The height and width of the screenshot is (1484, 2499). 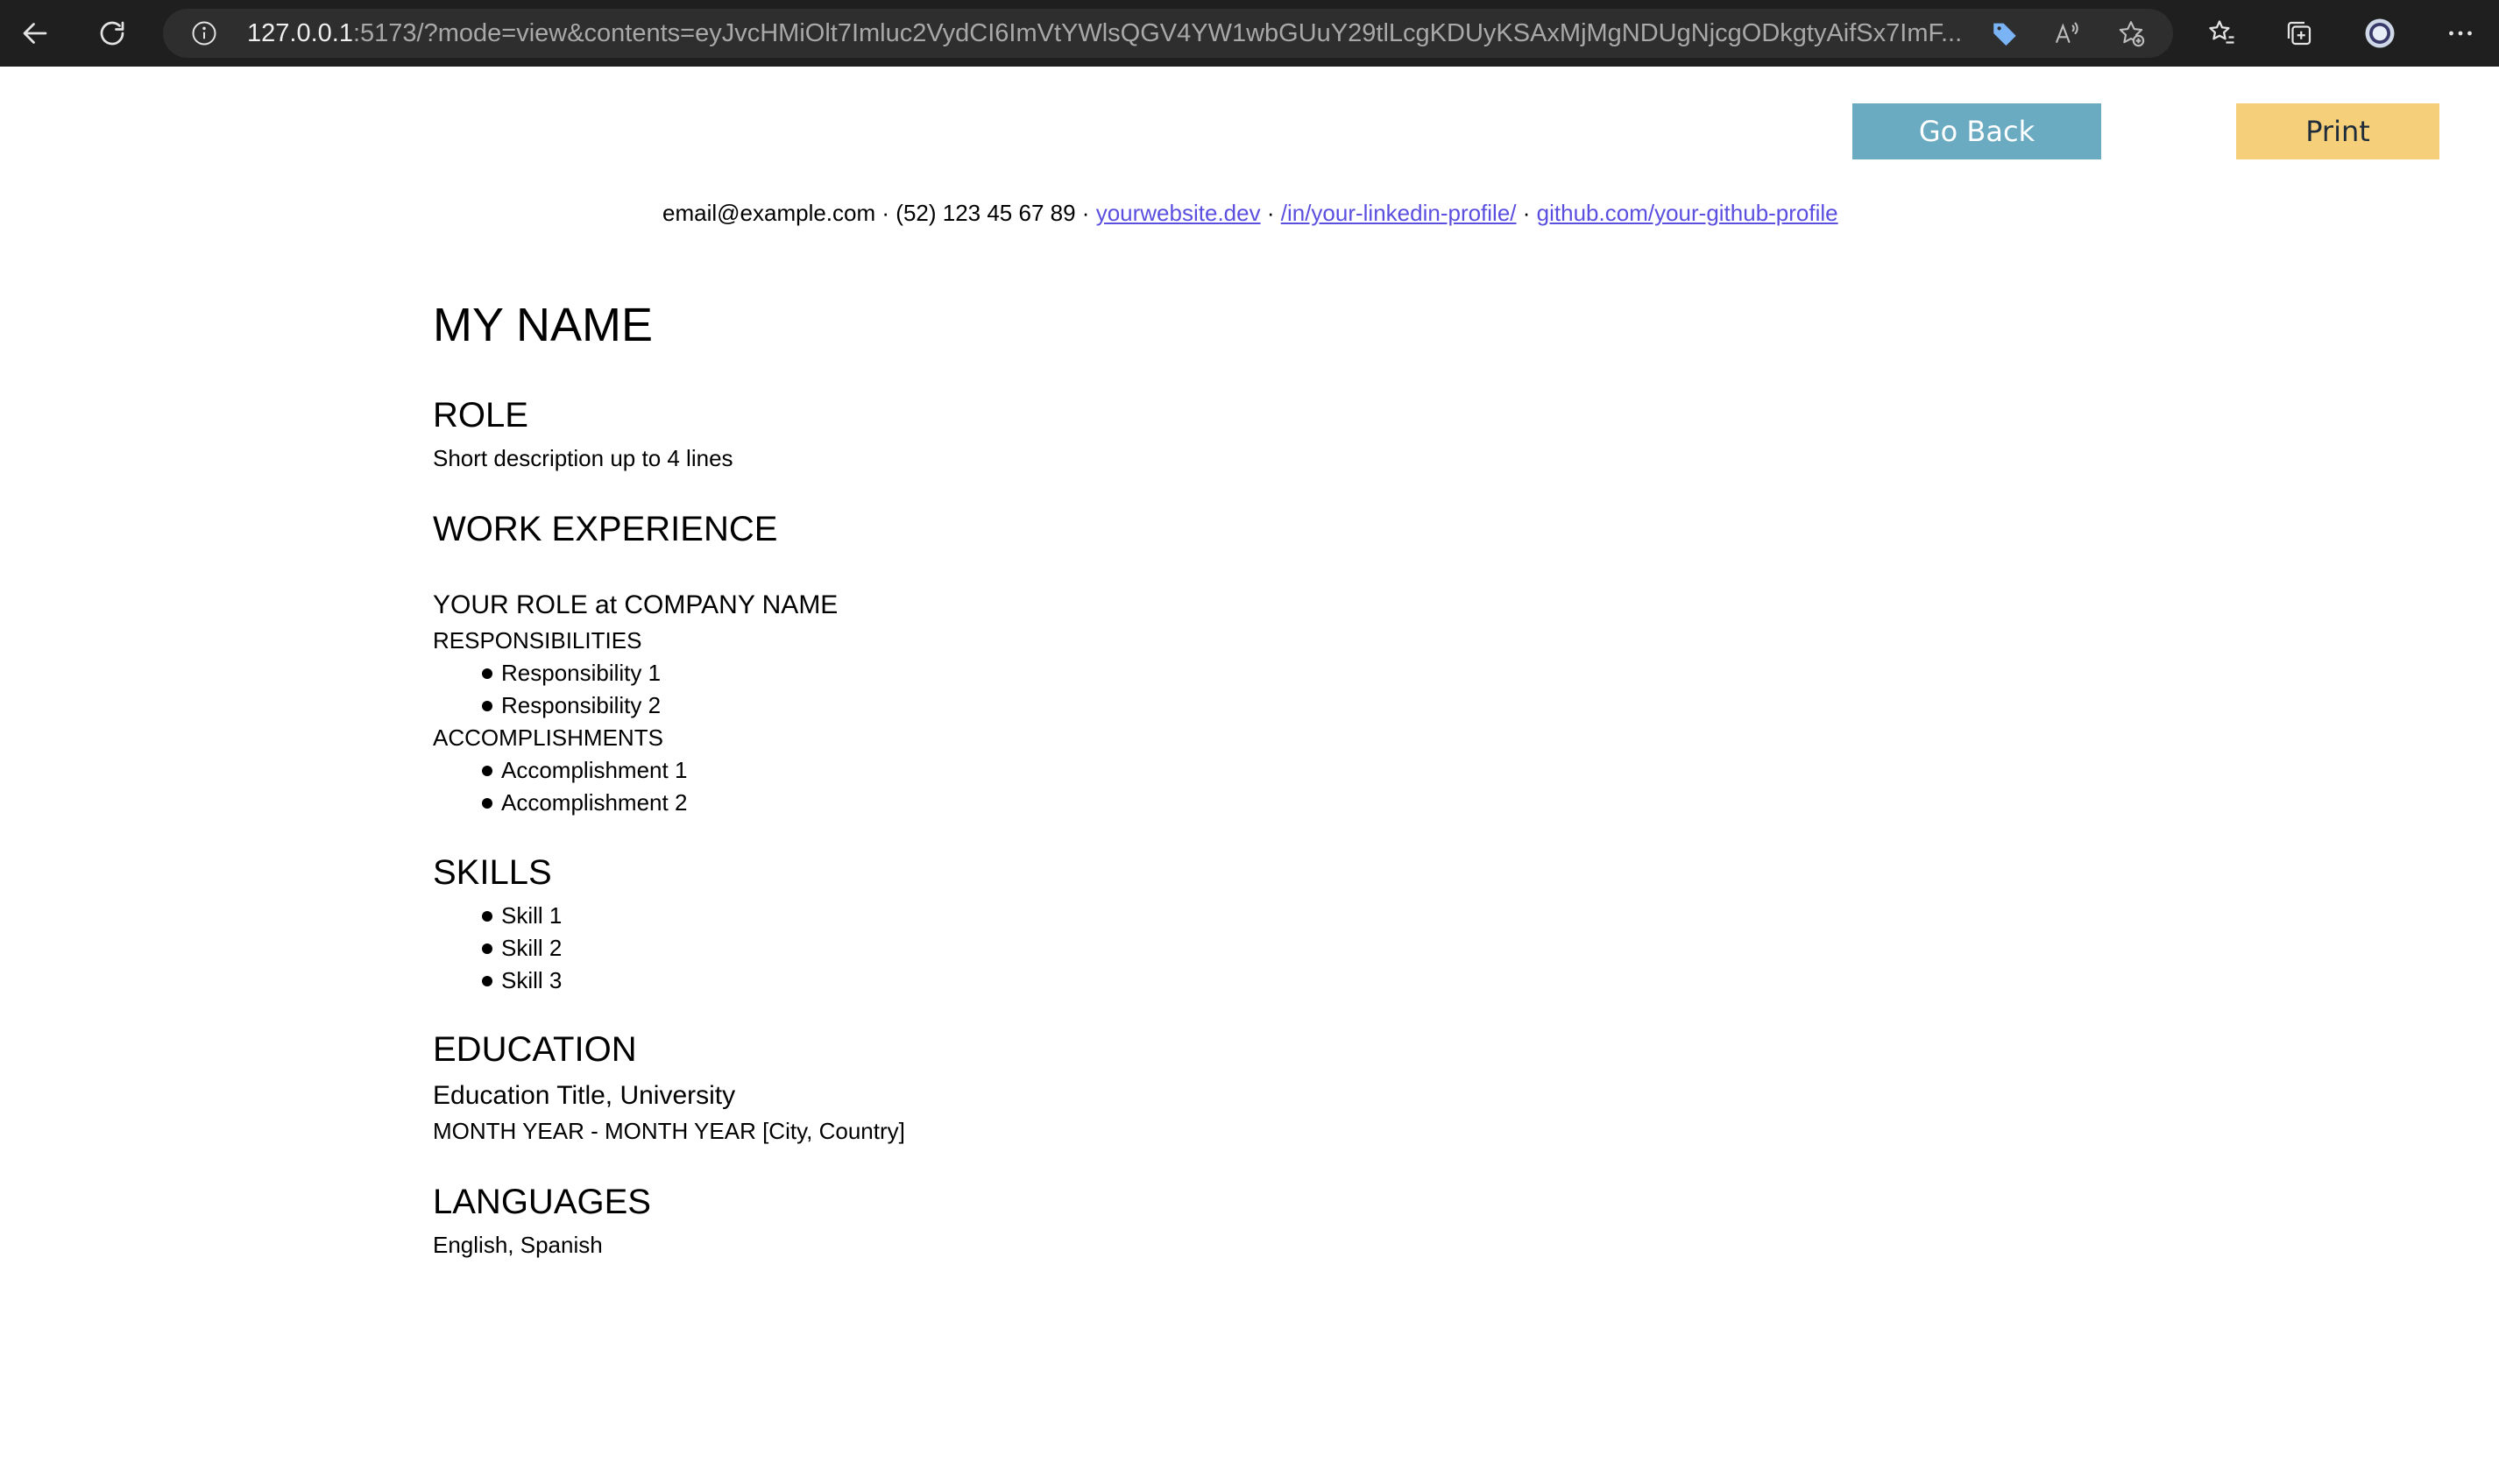 I want to click on favorites-icon, so click(x=2222, y=33).